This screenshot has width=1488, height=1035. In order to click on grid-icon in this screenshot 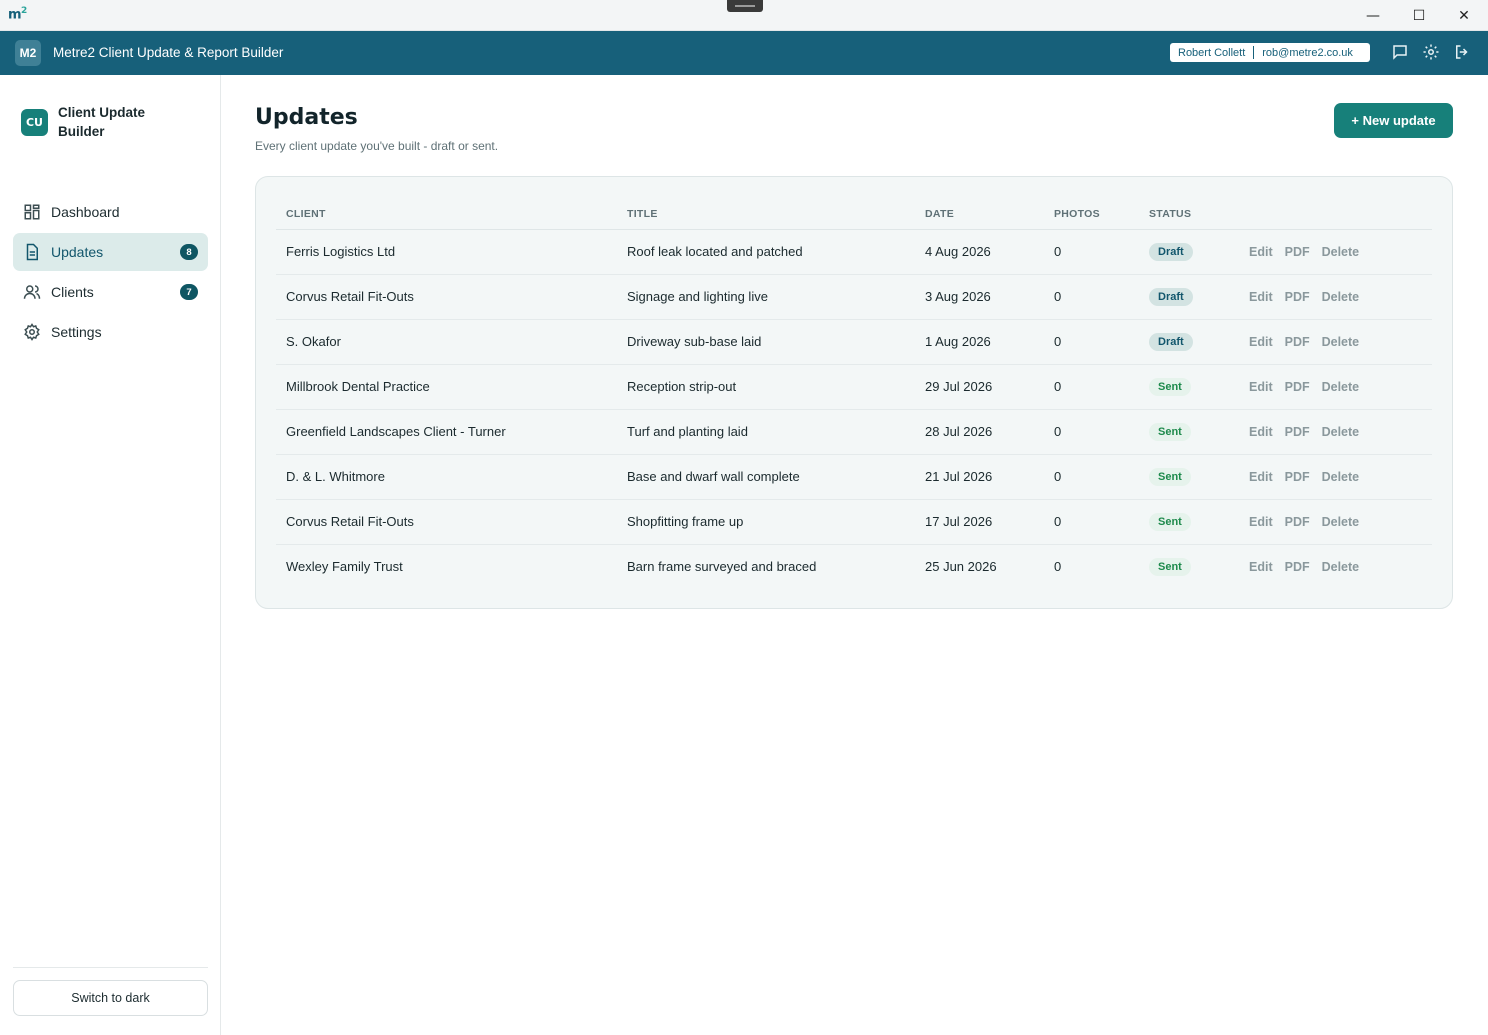, I will do `click(32, 212)`.